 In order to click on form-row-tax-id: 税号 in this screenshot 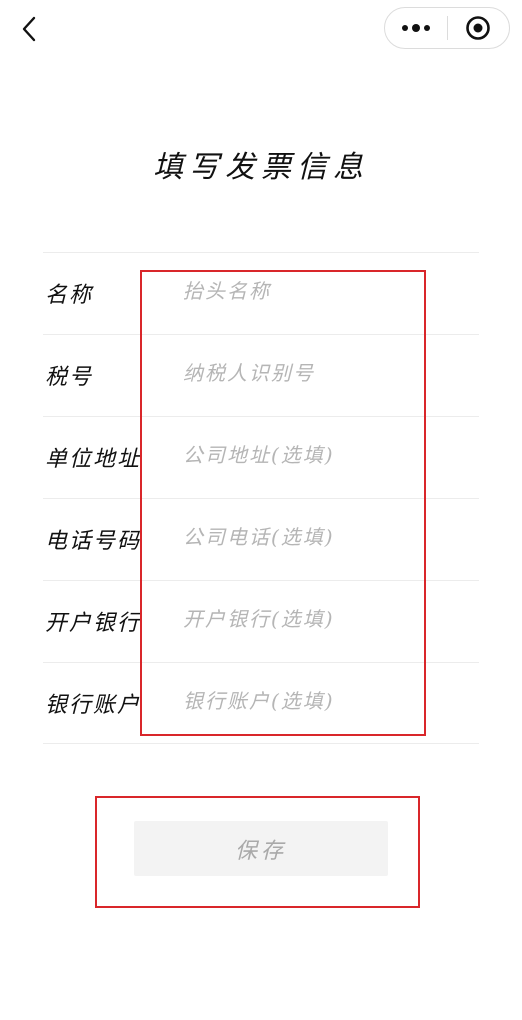, I will do `click(261, 375)`.